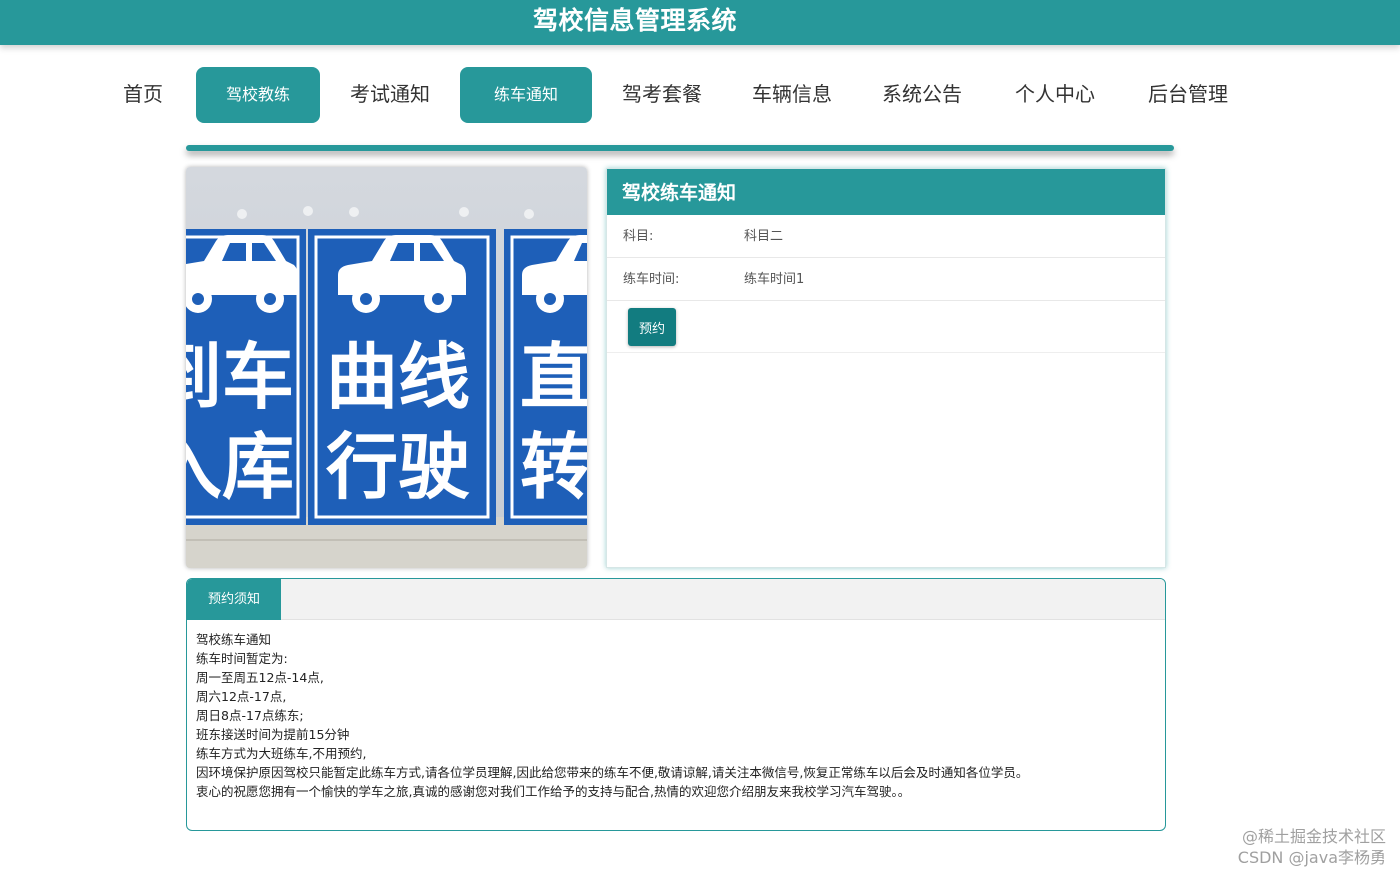 The width and height of the screenshot is (1400, 869). What do you see at coordinates (652, 327) in the screenshot?
I see `reserve-button: 预约` at bounding box center [652, 327].